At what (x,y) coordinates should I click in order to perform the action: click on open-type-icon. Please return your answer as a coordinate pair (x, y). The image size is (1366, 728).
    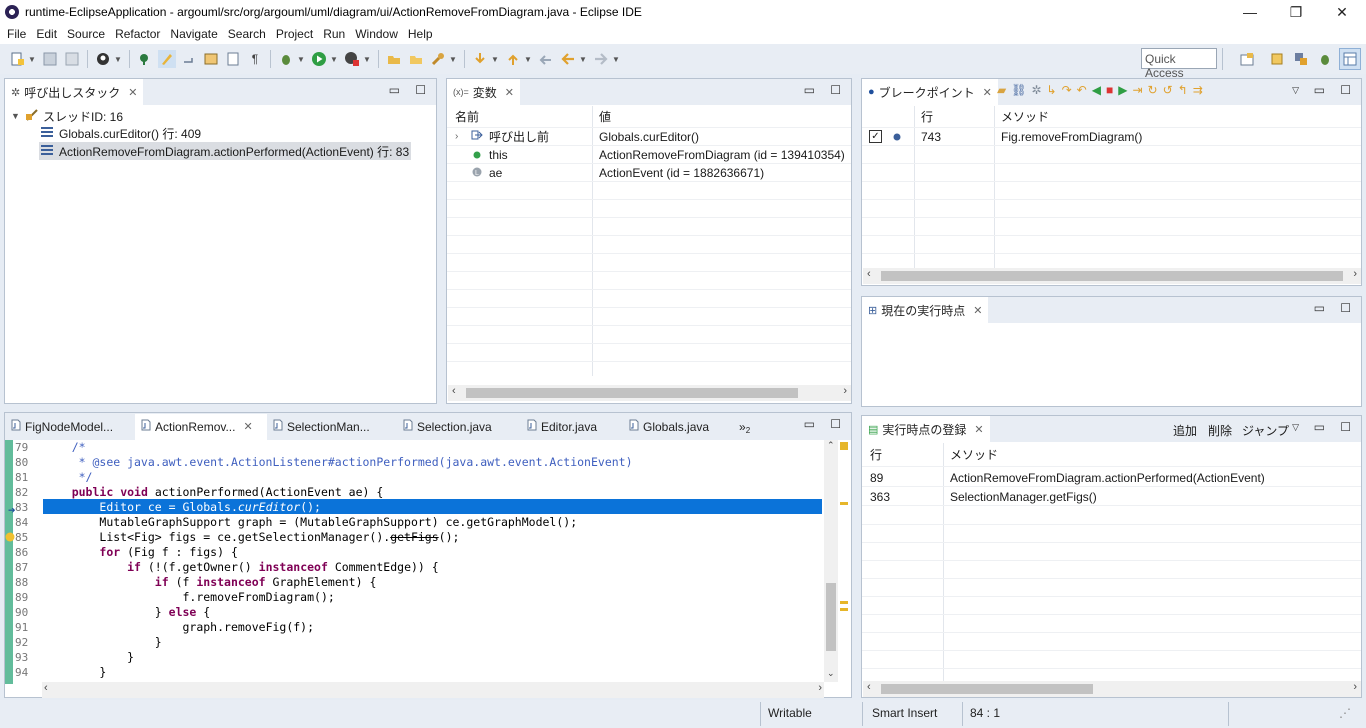
    Looking at the image, I should click on (394, 59).